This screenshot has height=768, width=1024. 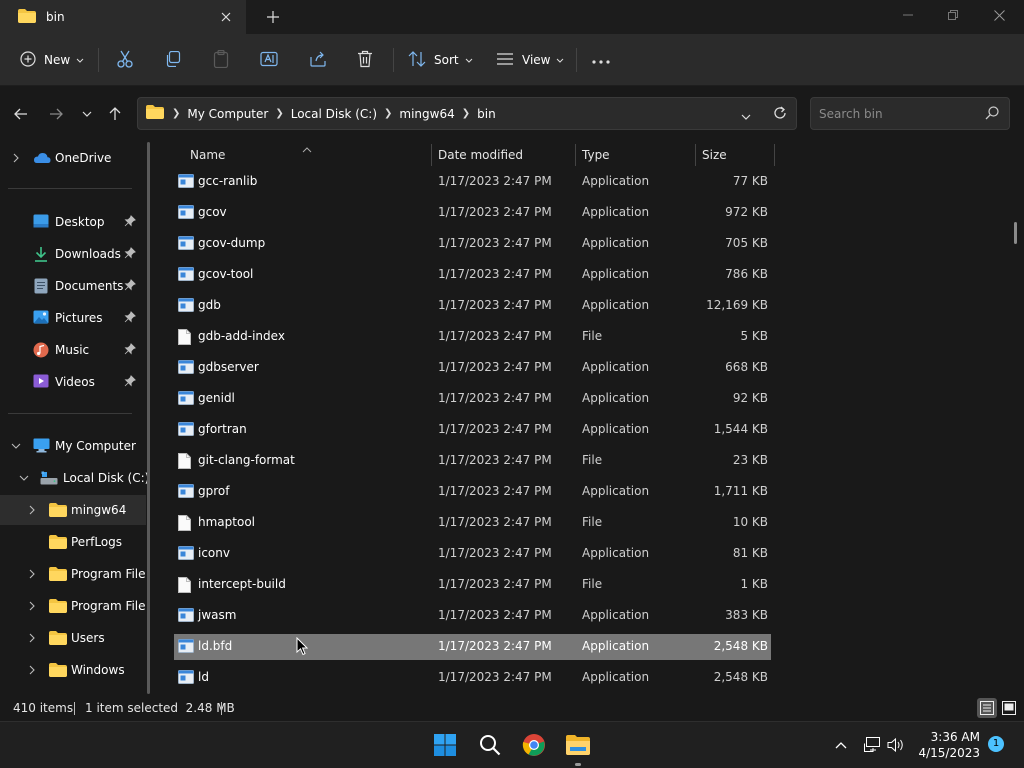 I want to click on search-box, so click(x=910, y=113).